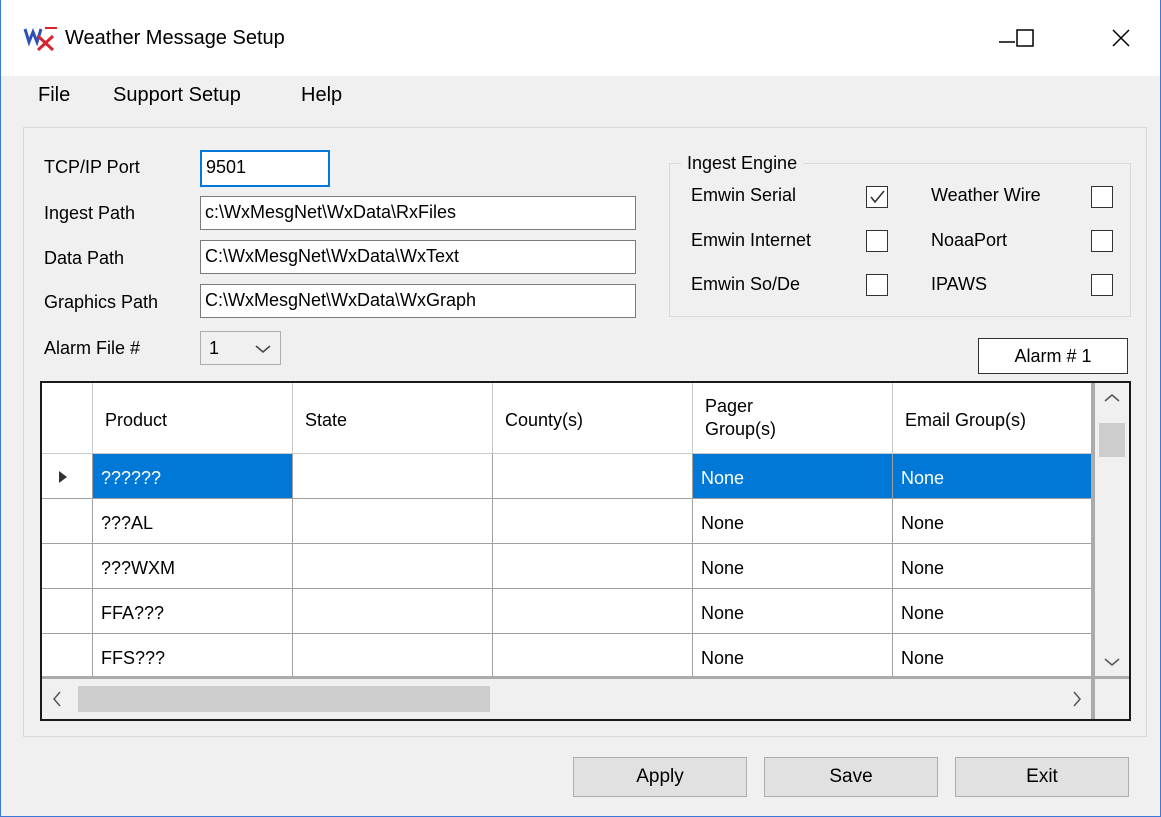 The height and width of the screenshot is (817, 1161). Describe the element at coordinates (418, 257) in the screenshot. I see `data-path-input: C:\WxMesgNet\WxData\WxText` at that location.